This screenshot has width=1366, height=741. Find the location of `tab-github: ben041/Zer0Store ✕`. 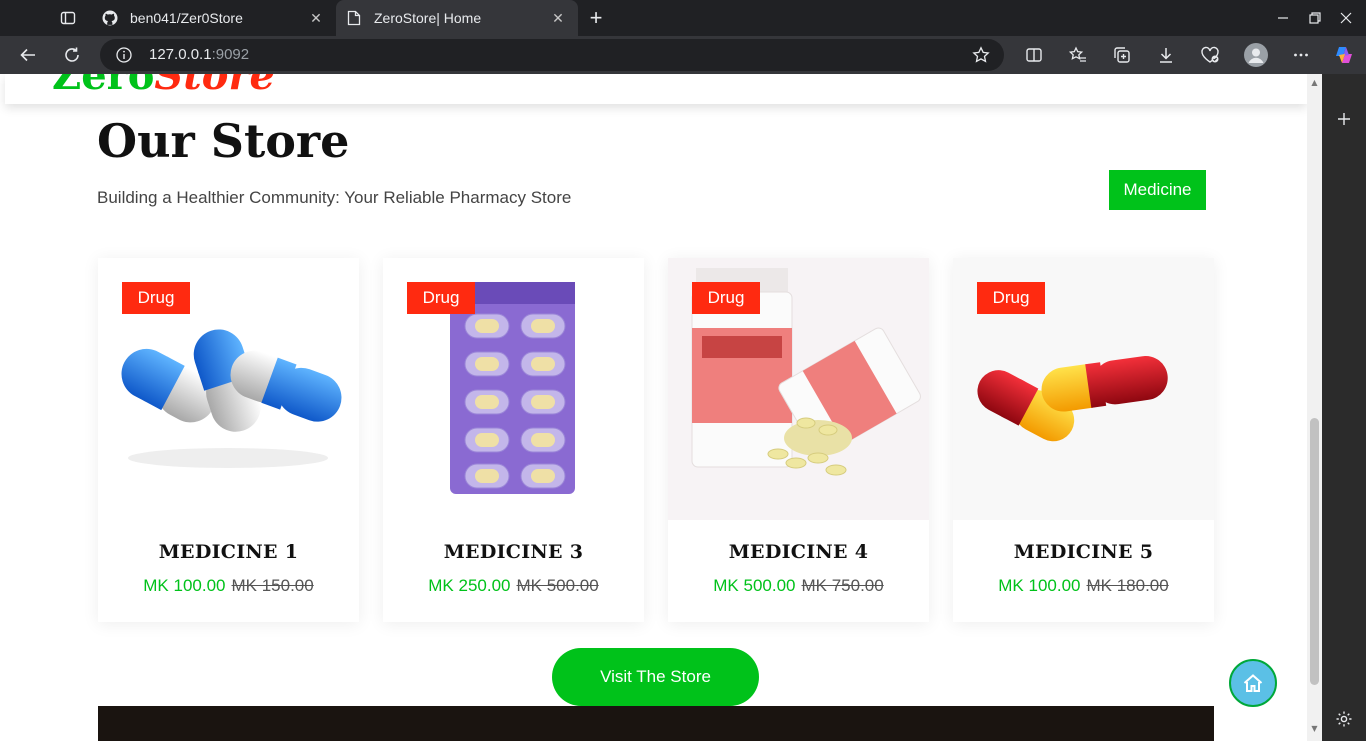

tab-github: ben041/Zer0Store ✕ is located at coordinates (214, 18).